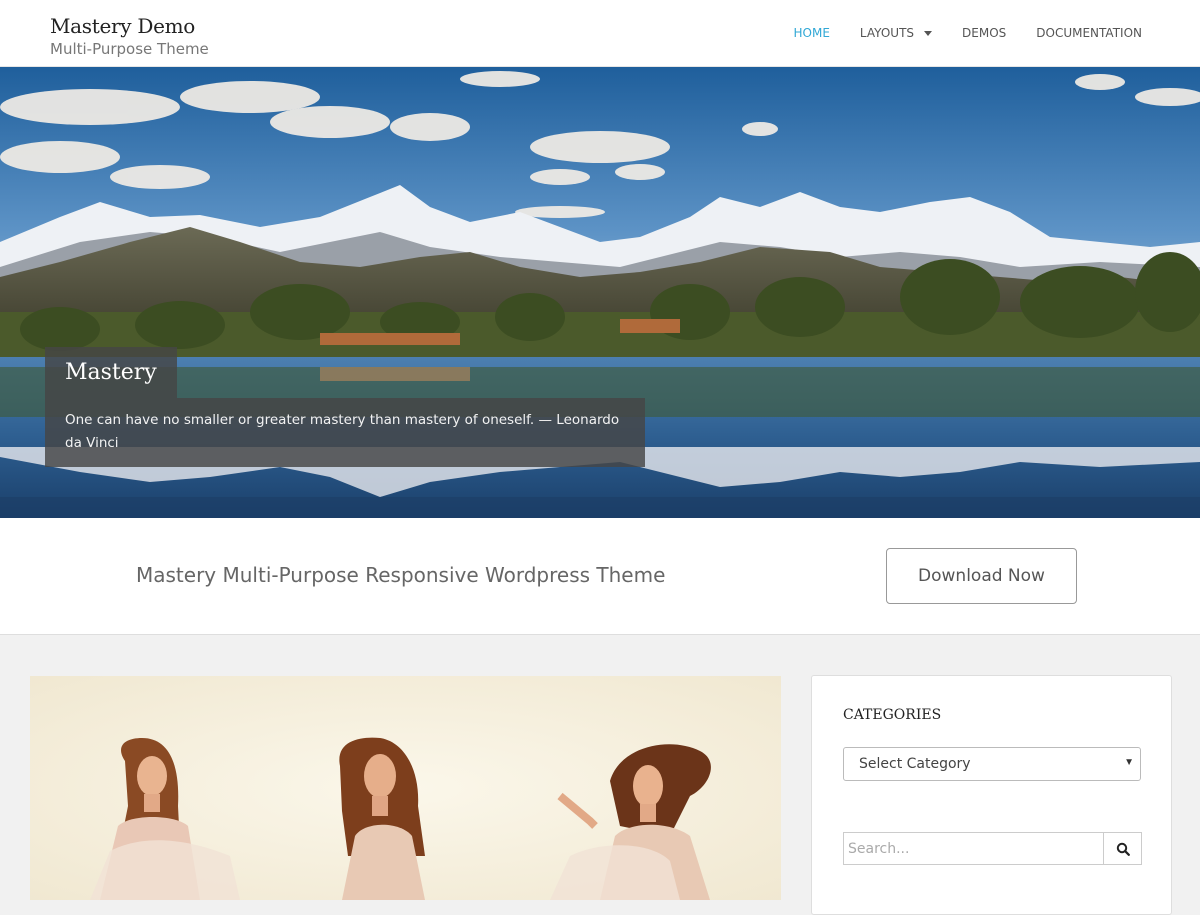  What do you see at coordinates (887, 33) in the screenshot?
I see `nav-item-label: LAYOUTS` at bounding box center [887, 33].